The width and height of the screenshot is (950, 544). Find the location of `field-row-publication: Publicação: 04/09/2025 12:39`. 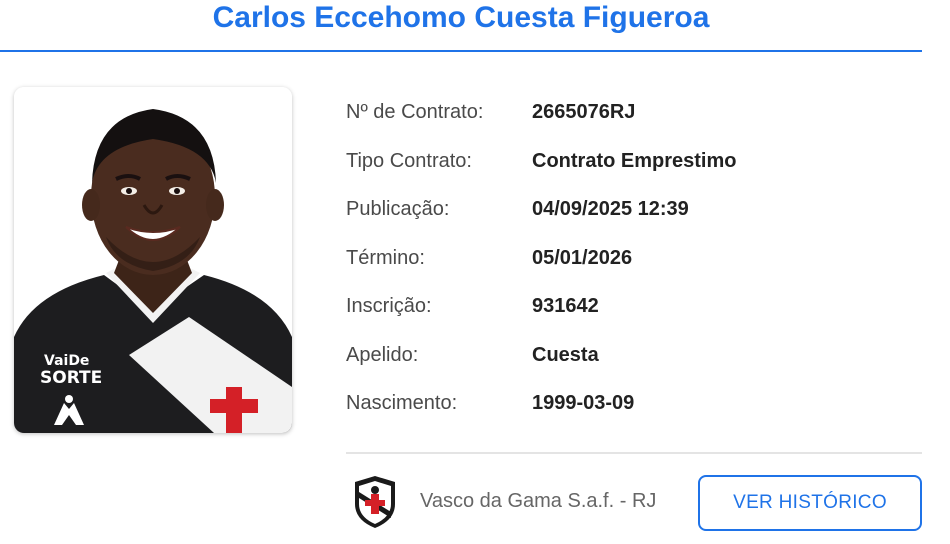

field-row-publication: Publicação: 04/09/2025 12:39 is located at coordinates (636, 211).